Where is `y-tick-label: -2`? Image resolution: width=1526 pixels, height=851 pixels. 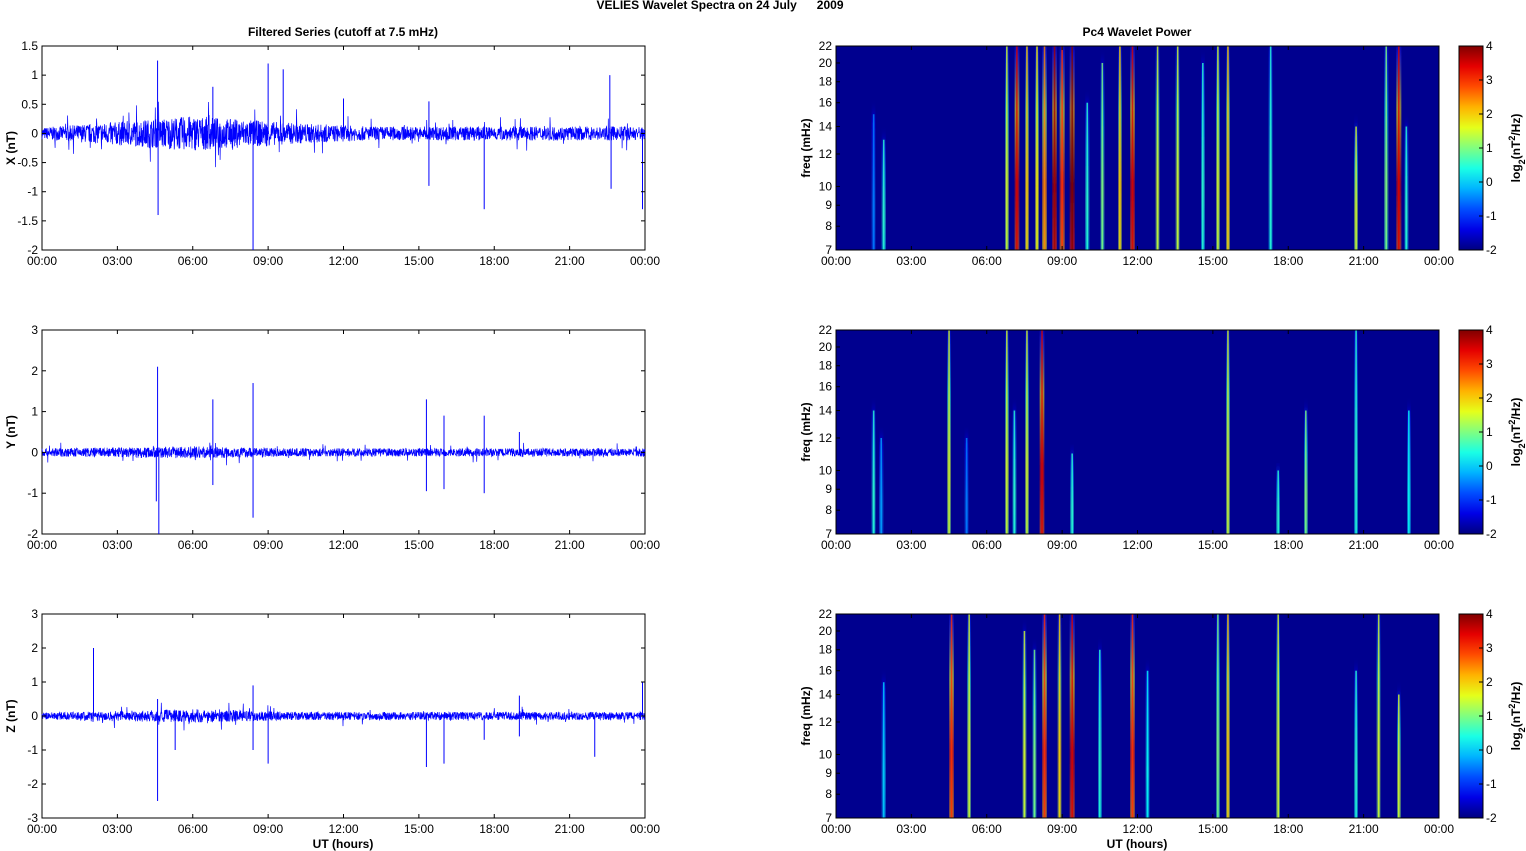
y-tick-label: -2 is located at coordinates (32, 784).